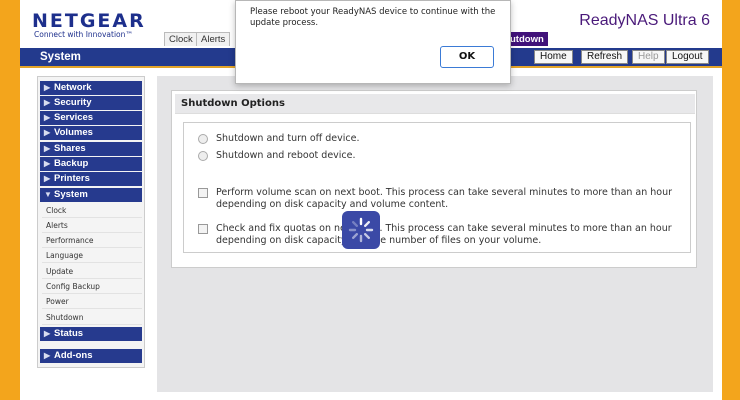 The height and width of the screenshot is (400, 740). Describe the element at coordinates (92, 272) in the screenshot. I see `sidebar-subitem-update: Update` at that location.